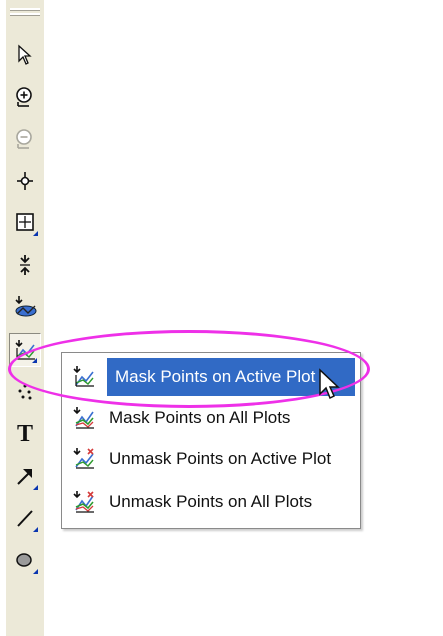  What do you see at coordinates (84, 418) in the screenshot?
I see `mask-all-plots-icon` at bounding box center [84, 418].